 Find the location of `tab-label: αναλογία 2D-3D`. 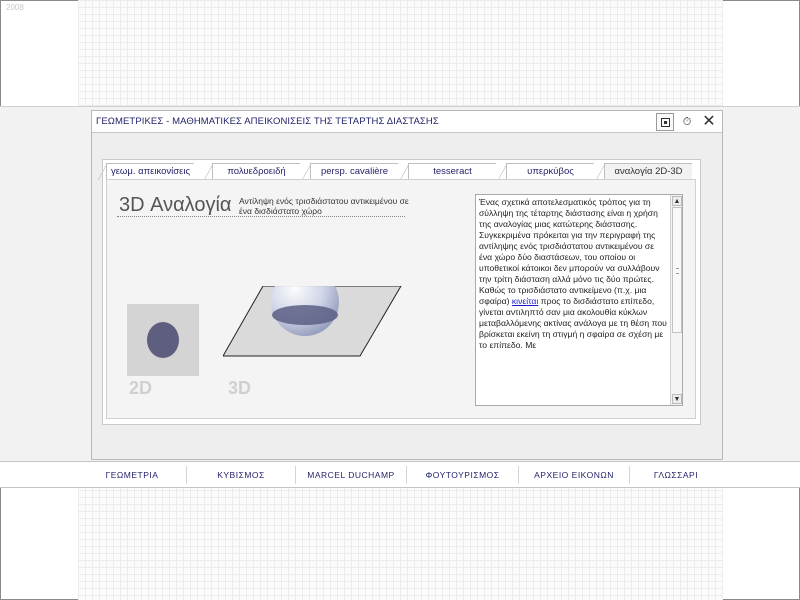

tab-label: αναλογία 2D-3D is located at coordinates (648, 171).